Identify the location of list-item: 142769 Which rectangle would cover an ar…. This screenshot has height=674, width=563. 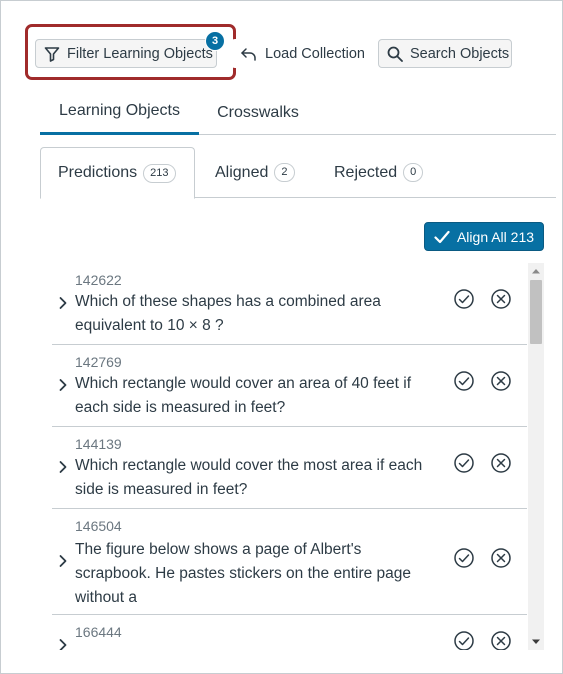
(289, 386).